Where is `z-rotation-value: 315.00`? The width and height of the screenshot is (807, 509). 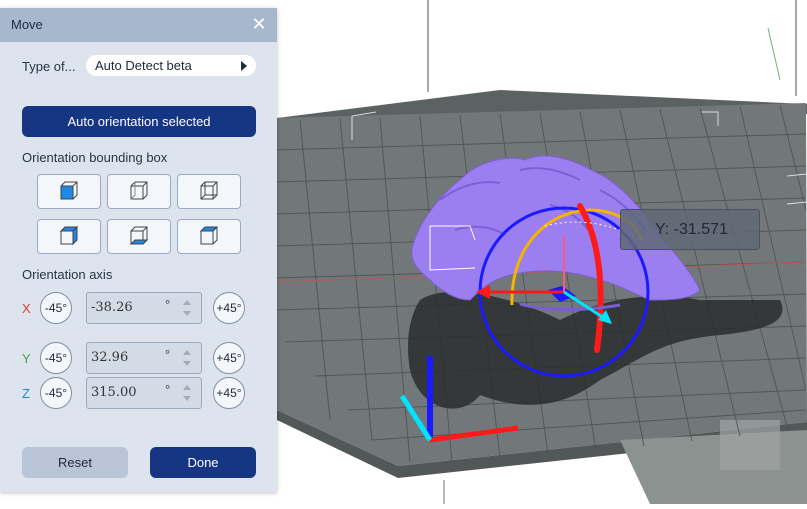 z-rotation-value: 315.00 is located at coordinates (114, 392).